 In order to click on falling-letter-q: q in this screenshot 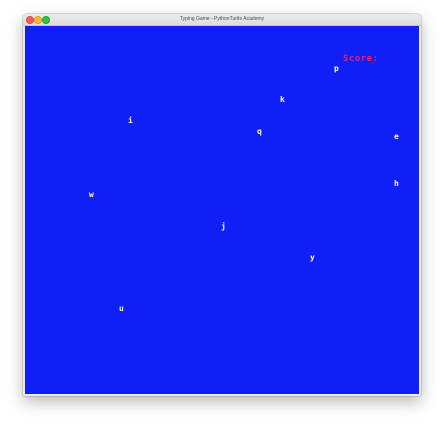, I will do `click(259, 131)`.